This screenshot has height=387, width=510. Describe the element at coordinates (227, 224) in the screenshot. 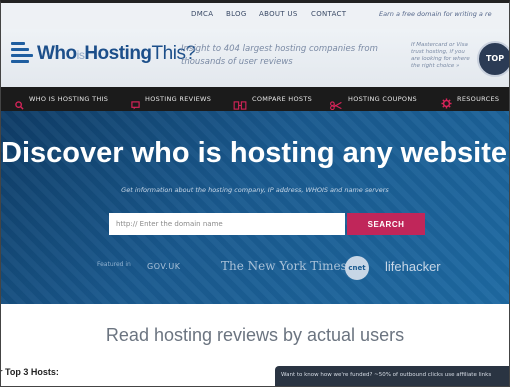

I see `domain-search-input` at that location.